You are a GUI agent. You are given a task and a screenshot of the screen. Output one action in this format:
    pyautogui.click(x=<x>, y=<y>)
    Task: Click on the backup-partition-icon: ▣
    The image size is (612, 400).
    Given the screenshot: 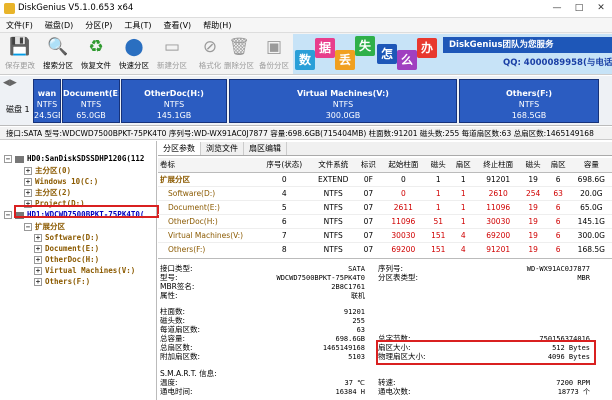 What is the action you would take?
    pyautogui.click(x=274, y=47)
    